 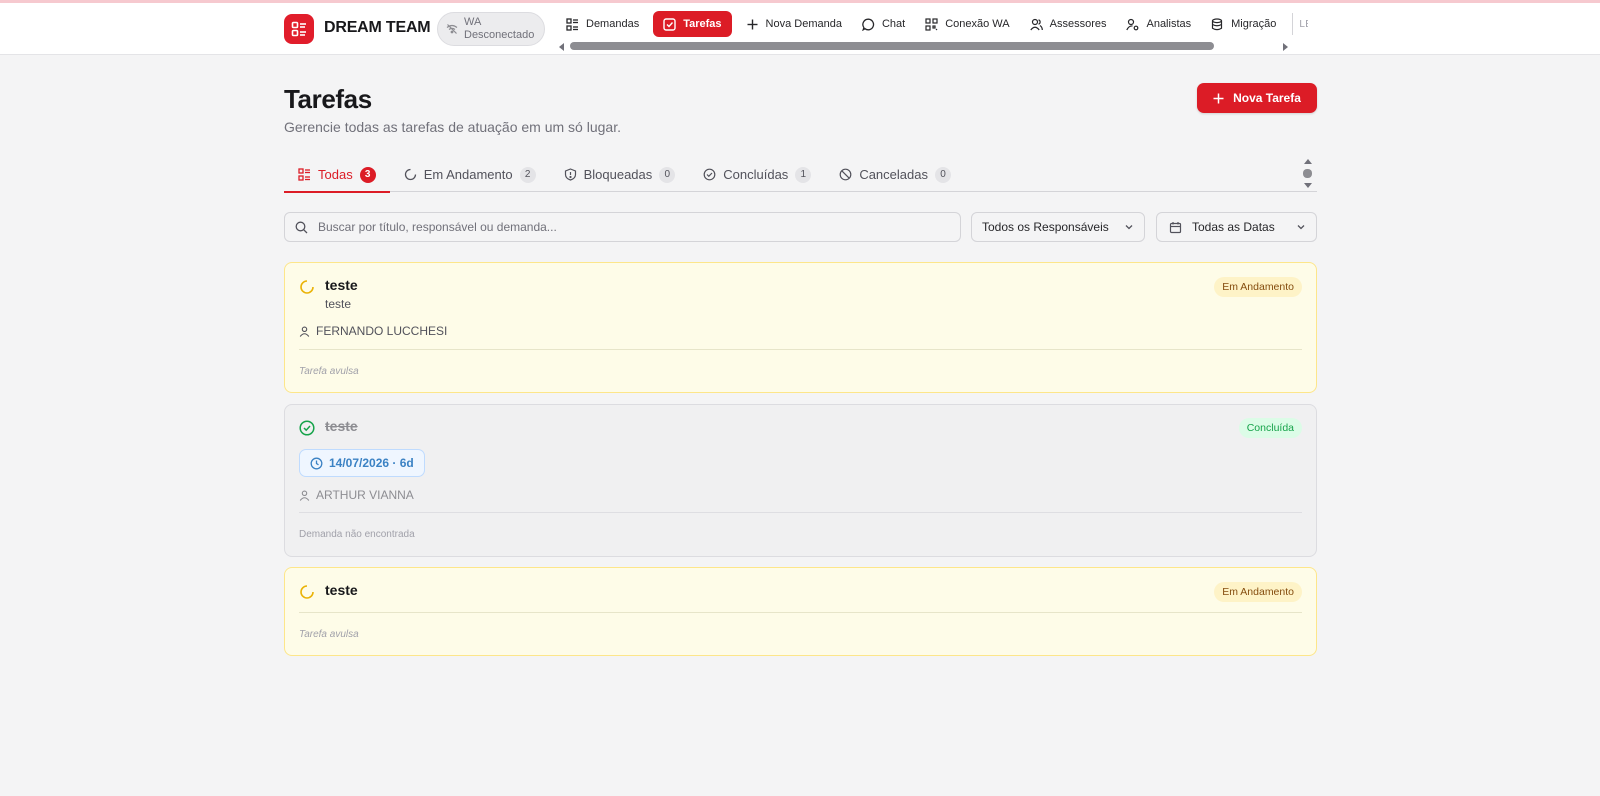 I want to click on nav-tarefas: Tarefas, so click(x=692, y=24).